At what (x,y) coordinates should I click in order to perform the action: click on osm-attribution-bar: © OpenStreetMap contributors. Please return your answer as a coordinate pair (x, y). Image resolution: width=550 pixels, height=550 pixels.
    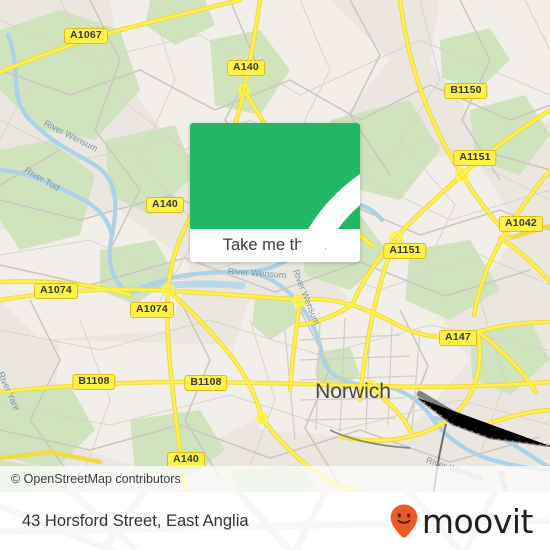
    Looking at the image, I should click on (275, 479).